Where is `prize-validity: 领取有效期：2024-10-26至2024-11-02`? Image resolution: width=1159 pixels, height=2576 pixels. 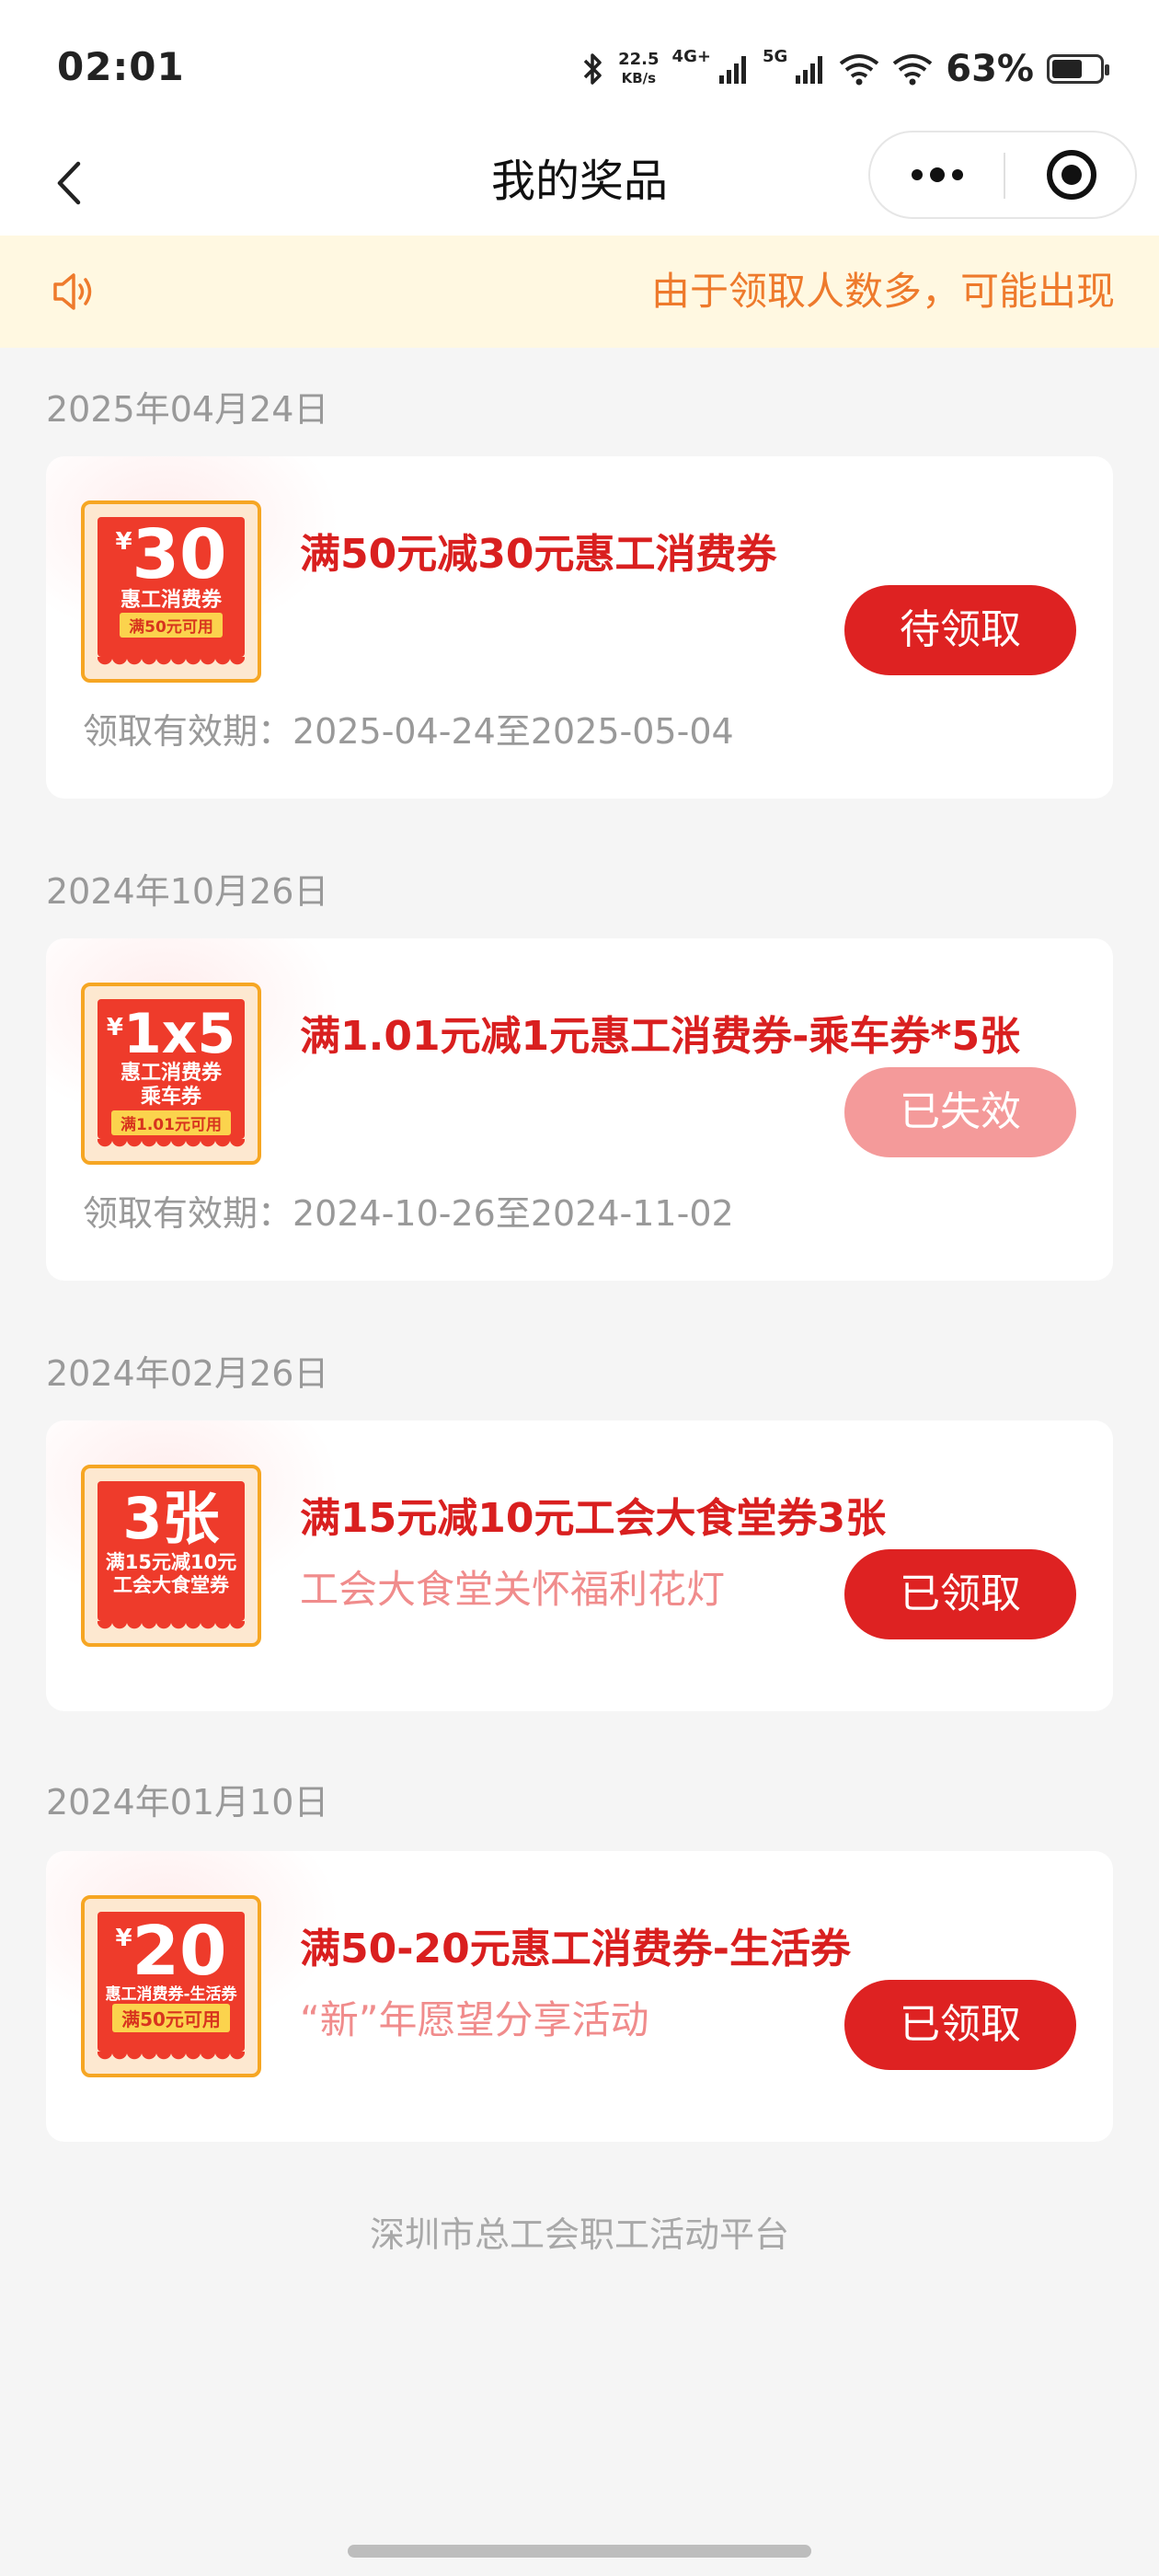
prize-validity: 领取有效期：2024-10-26至2024-11-02 is located at coordinates (408, 1213).